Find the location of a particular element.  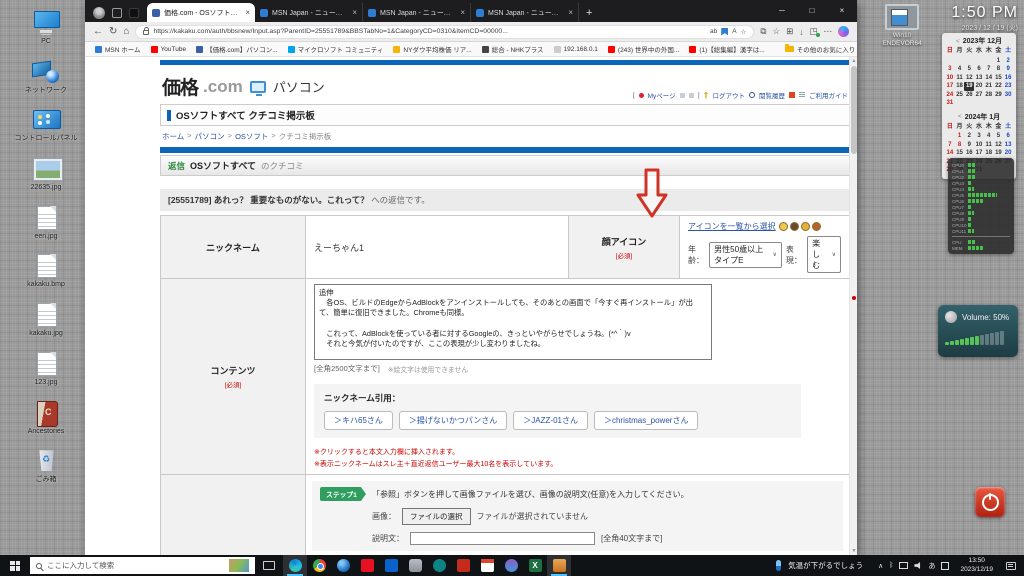

calendar-day: 23 is located at coordinates (1008, 86).